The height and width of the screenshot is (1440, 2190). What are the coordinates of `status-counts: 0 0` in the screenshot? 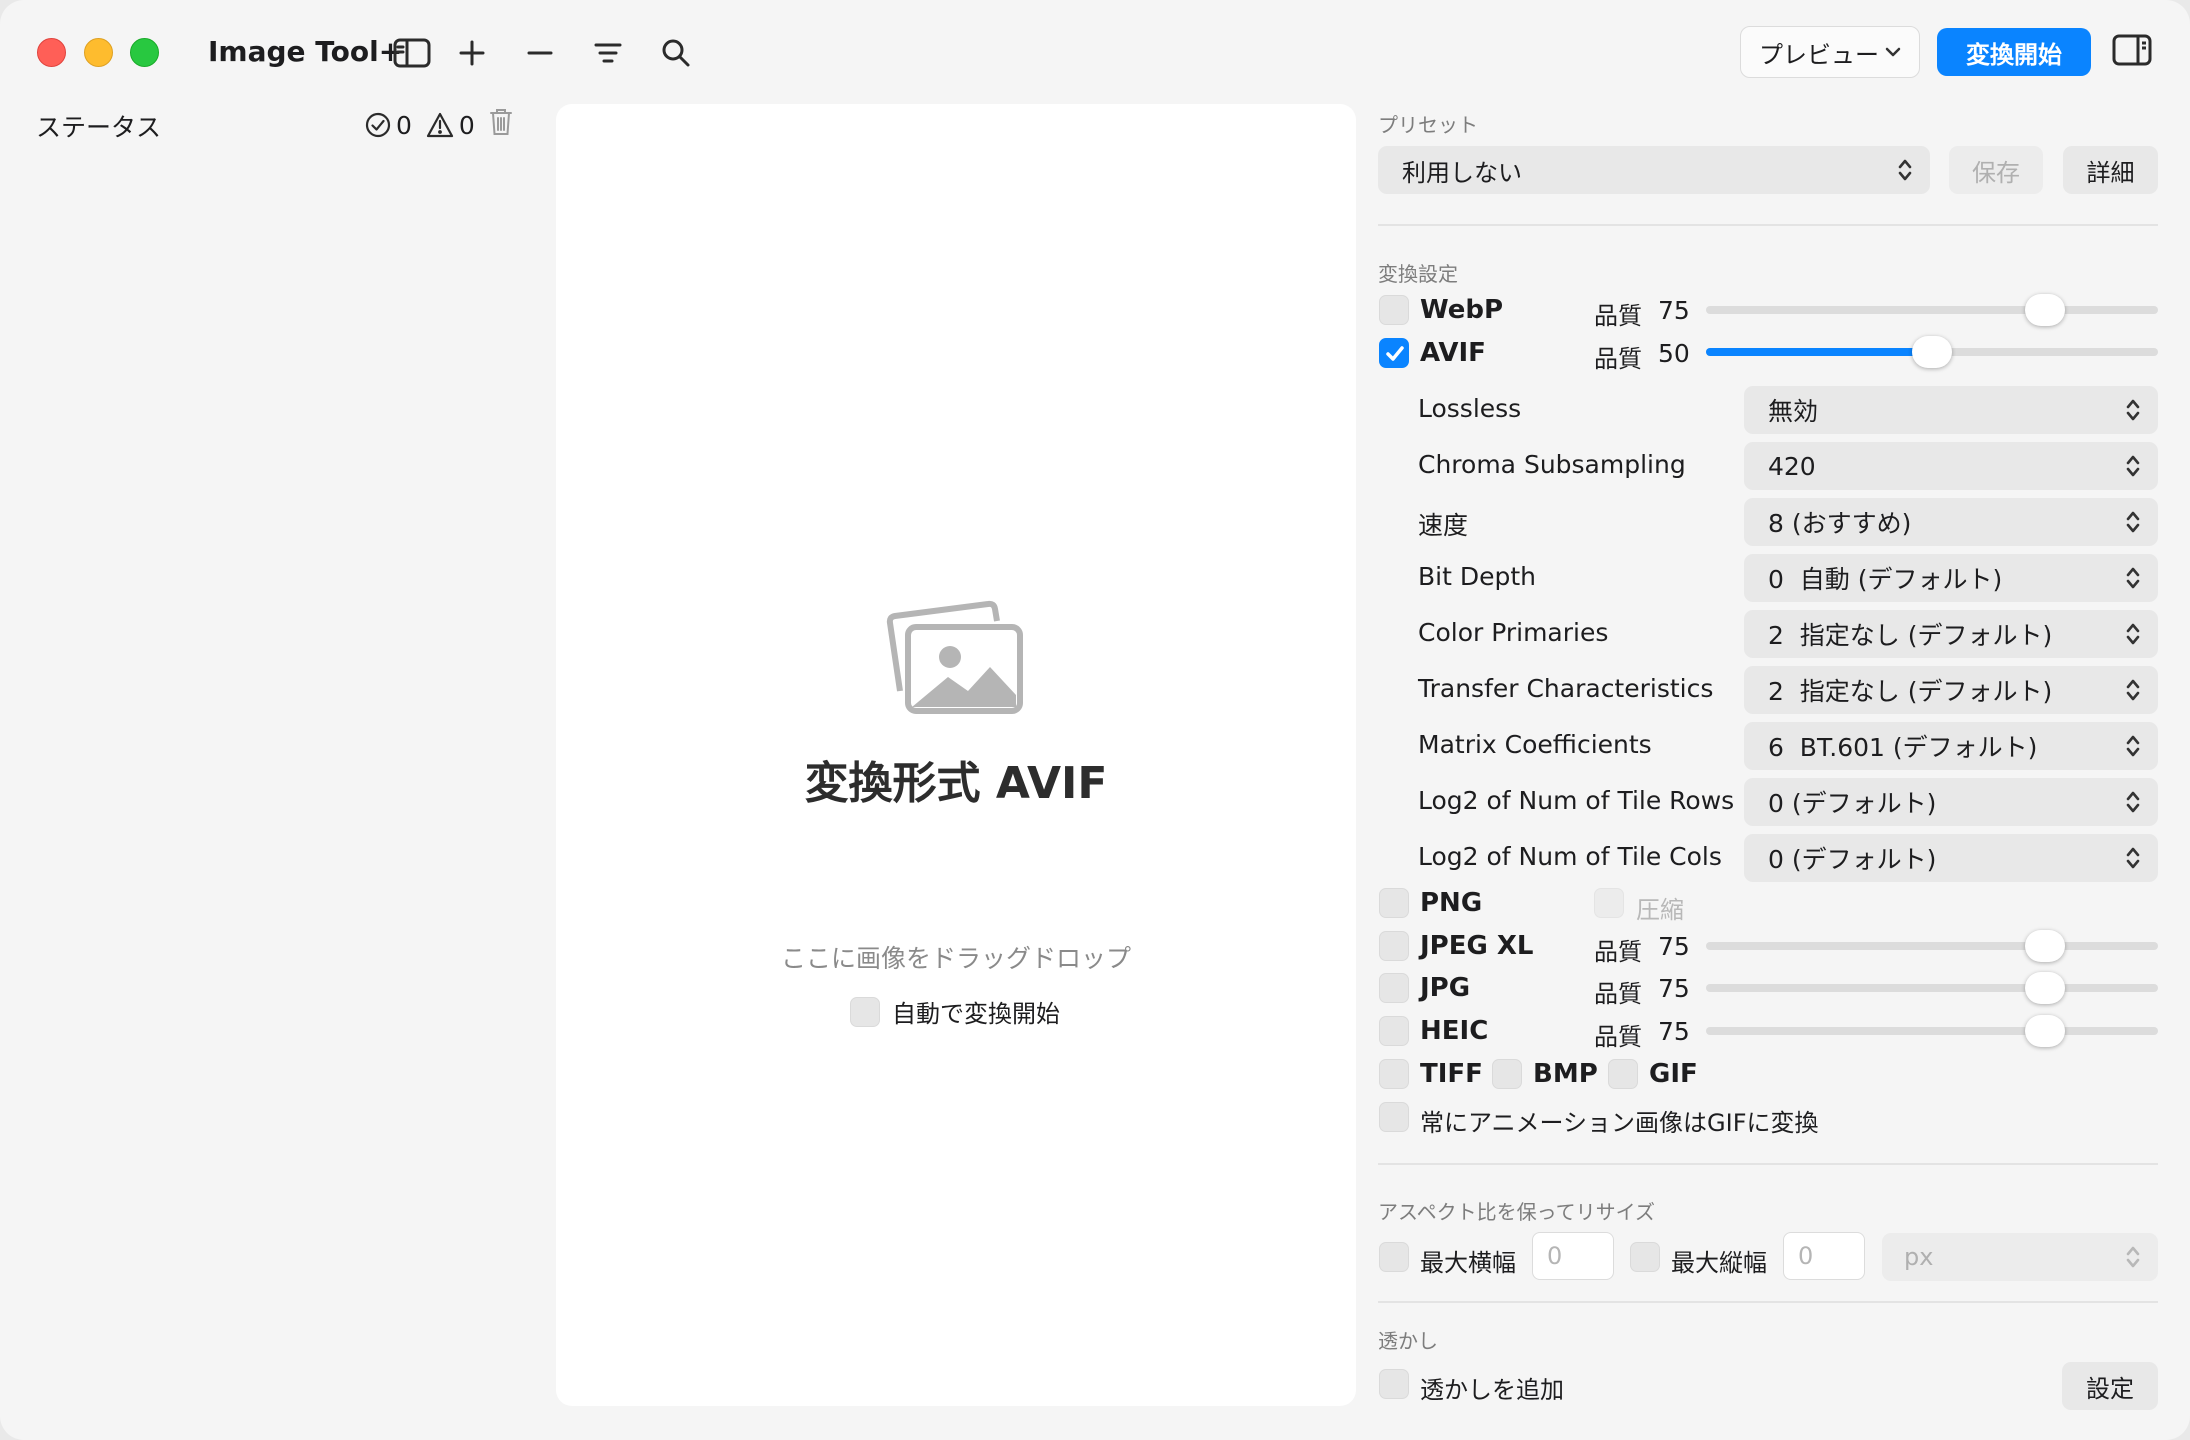 It's located at (439, 125).